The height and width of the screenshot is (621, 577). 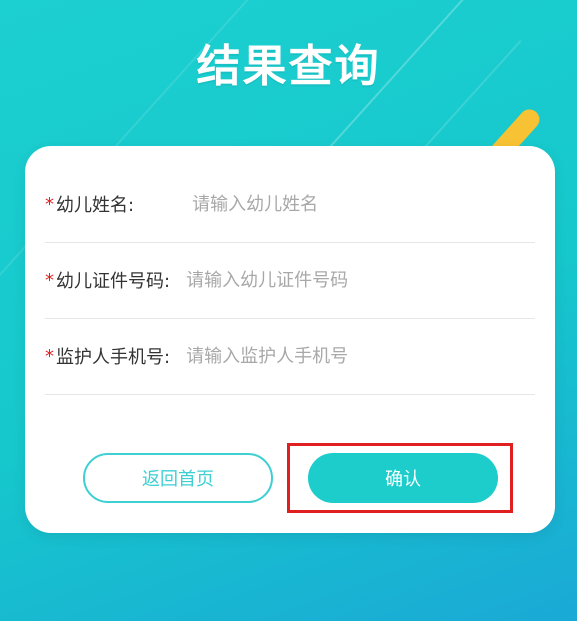 What do you see at coordinates (95, 205) in the screenshot?
I see `child-name-label: 幼儿姓名:` at bounding box center [95, 205].